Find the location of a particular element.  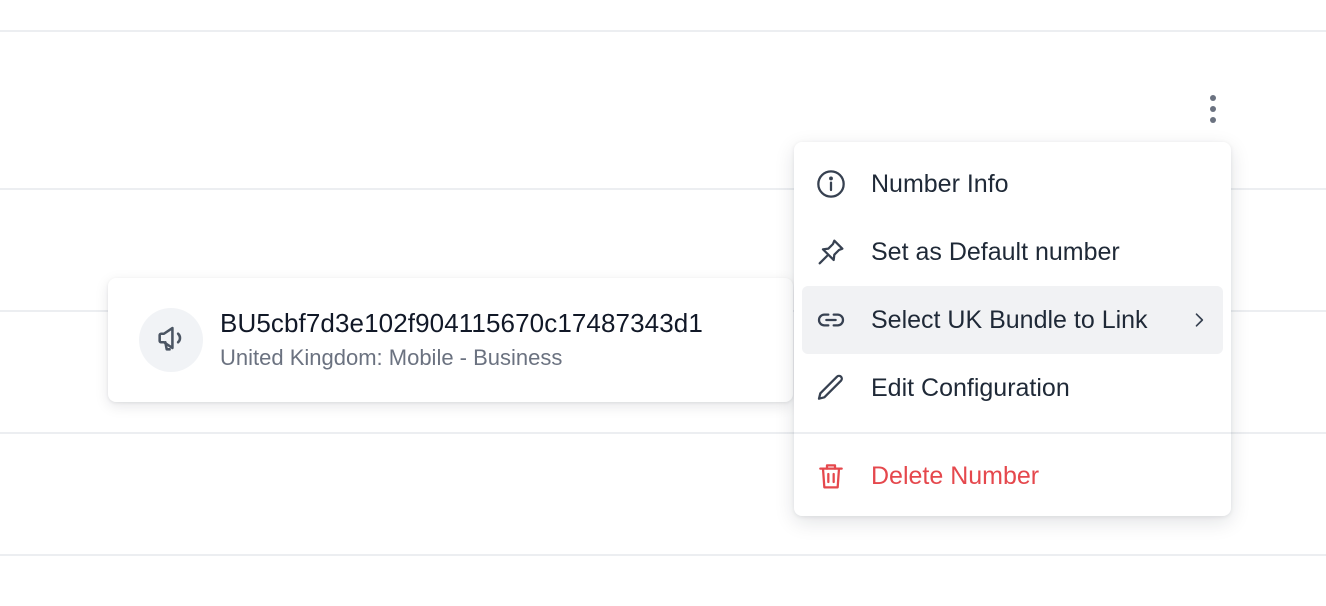

pin-icon is located at coordinates (831, 252).